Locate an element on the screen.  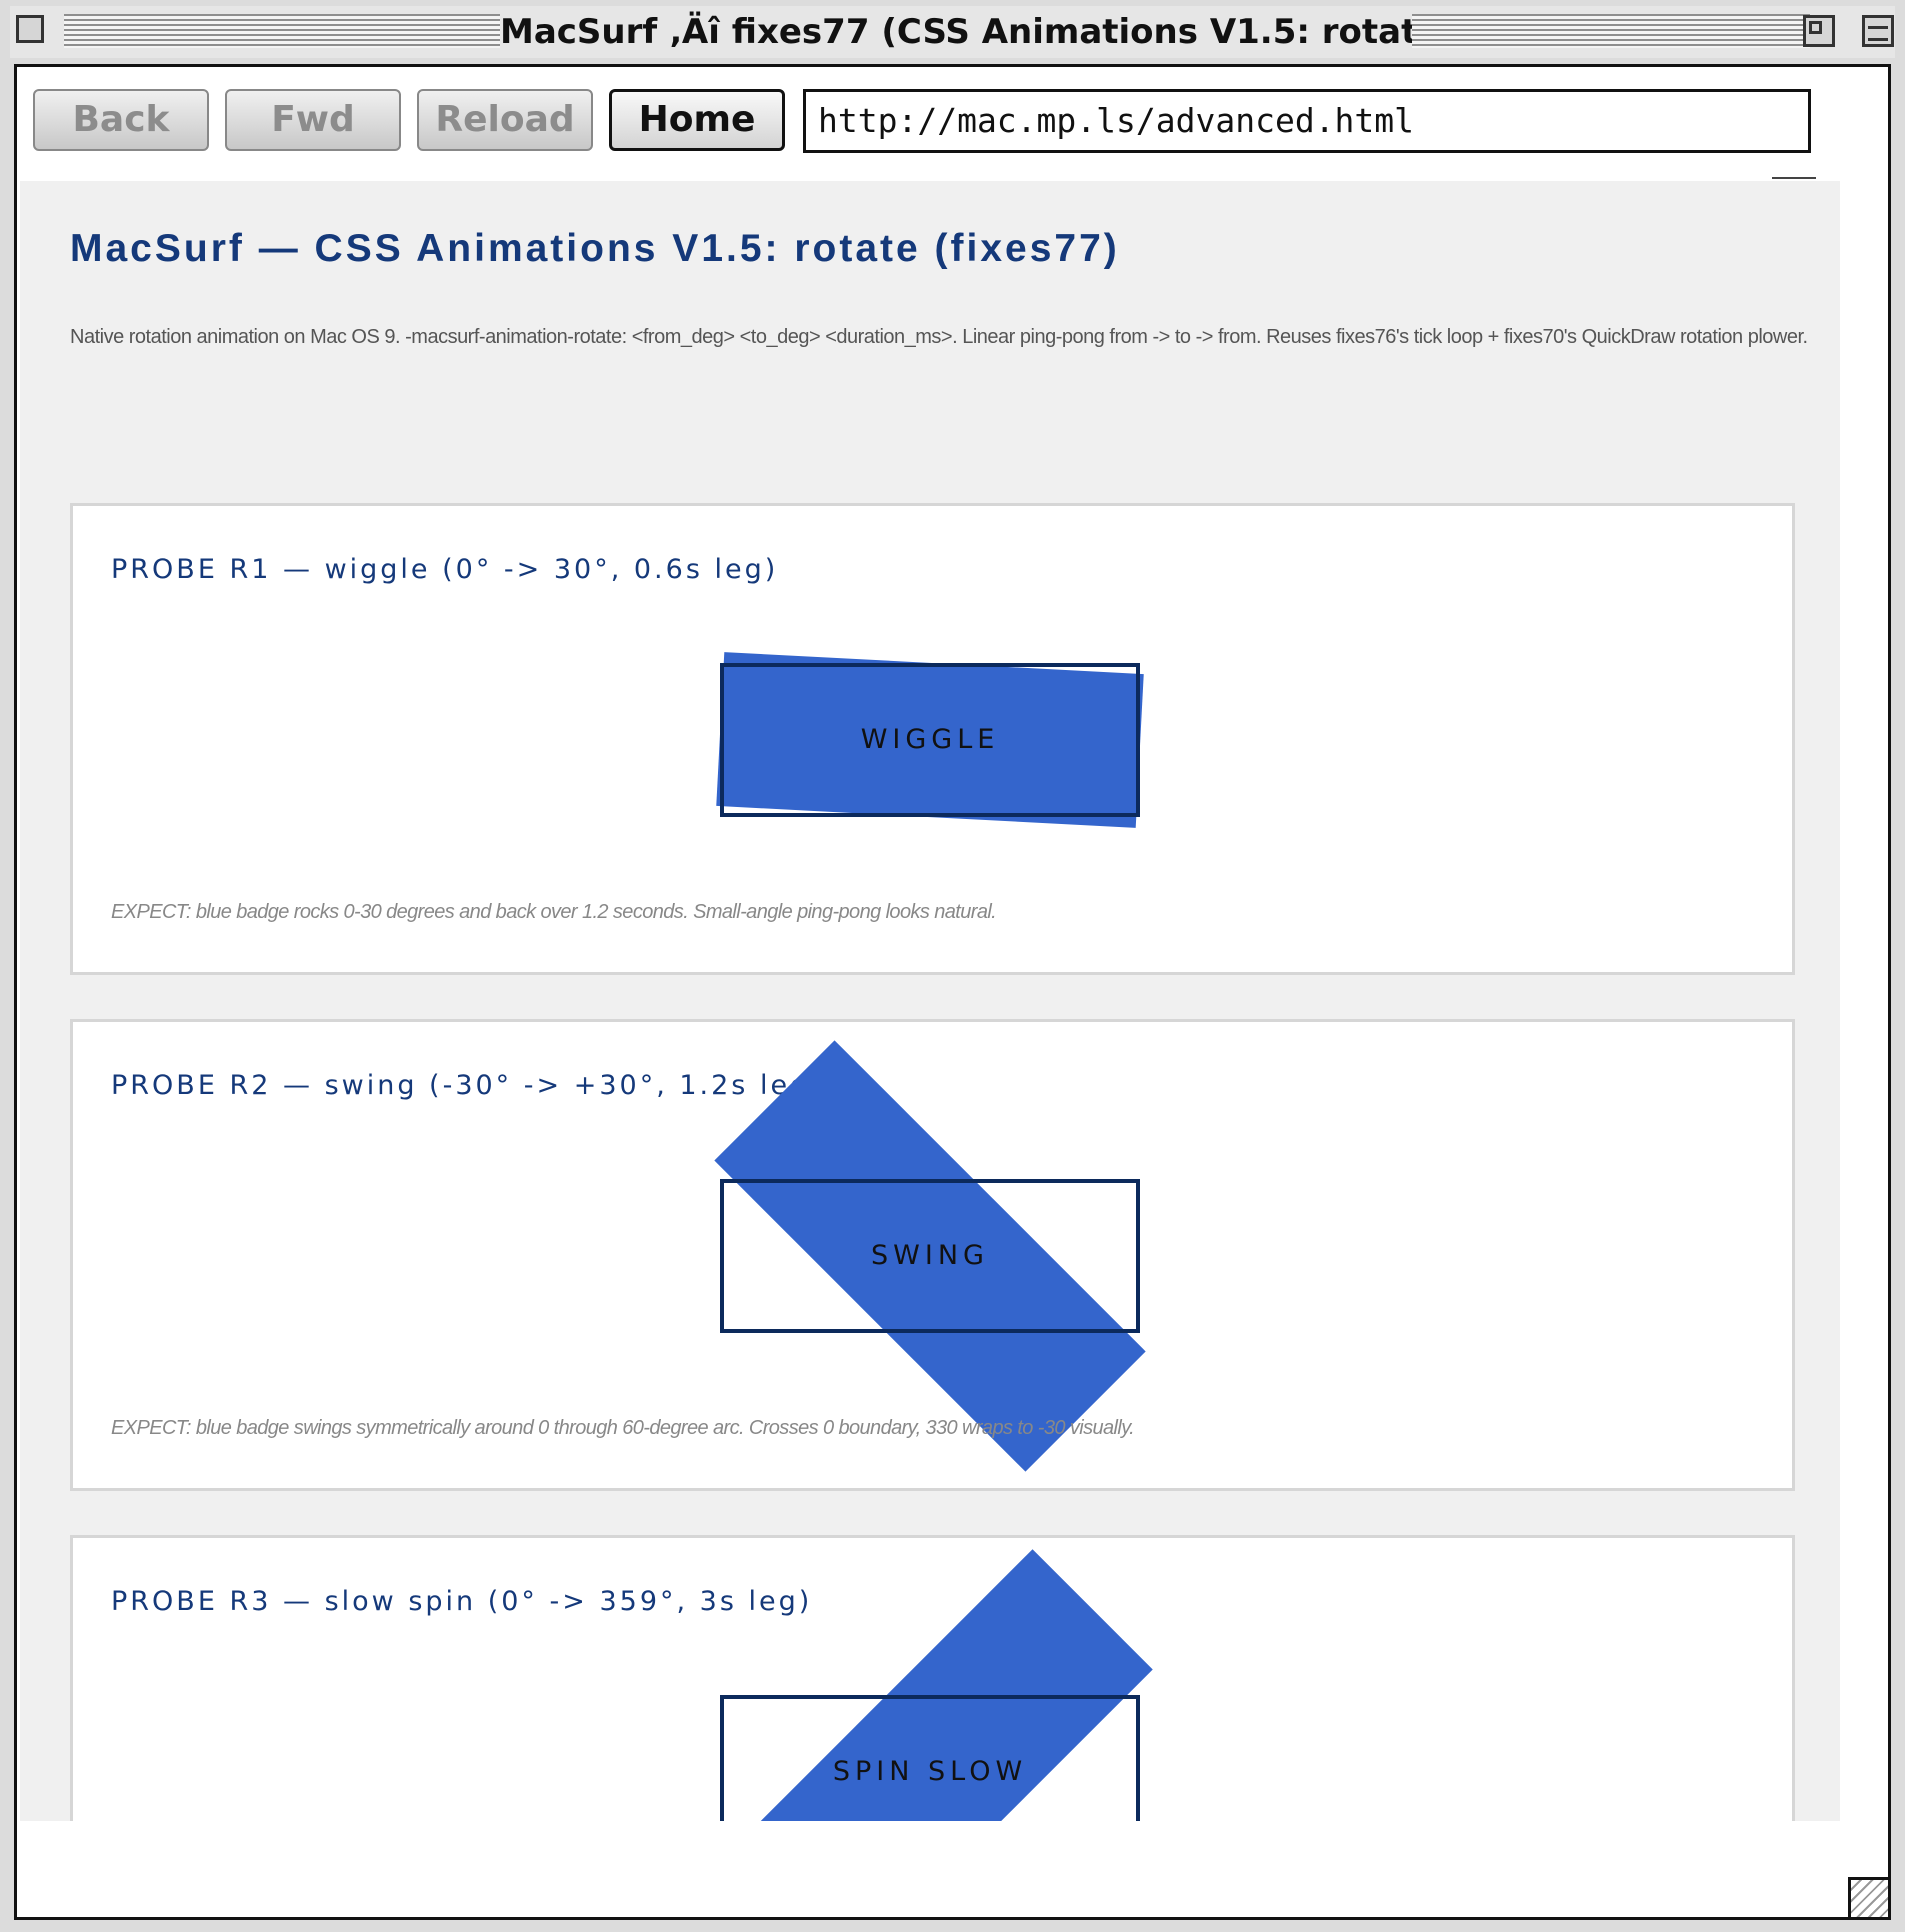
scroll-indicator is located at coordinates (1794, 178).